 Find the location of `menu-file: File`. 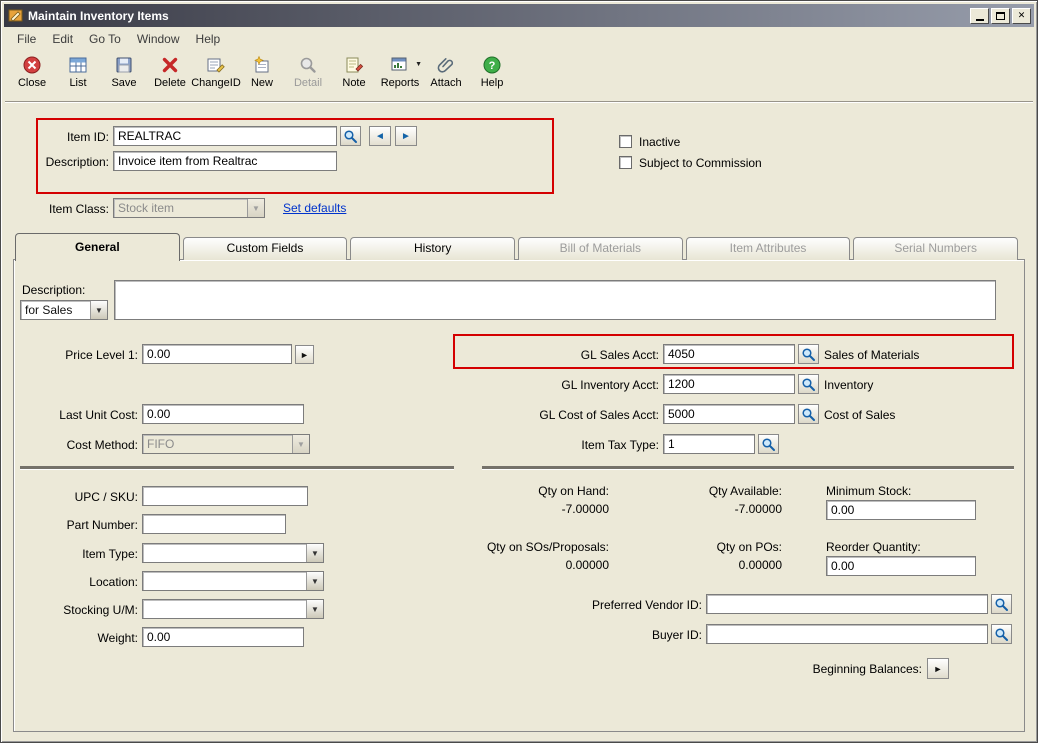

menu-file: File is located at coordinates (26, 39).